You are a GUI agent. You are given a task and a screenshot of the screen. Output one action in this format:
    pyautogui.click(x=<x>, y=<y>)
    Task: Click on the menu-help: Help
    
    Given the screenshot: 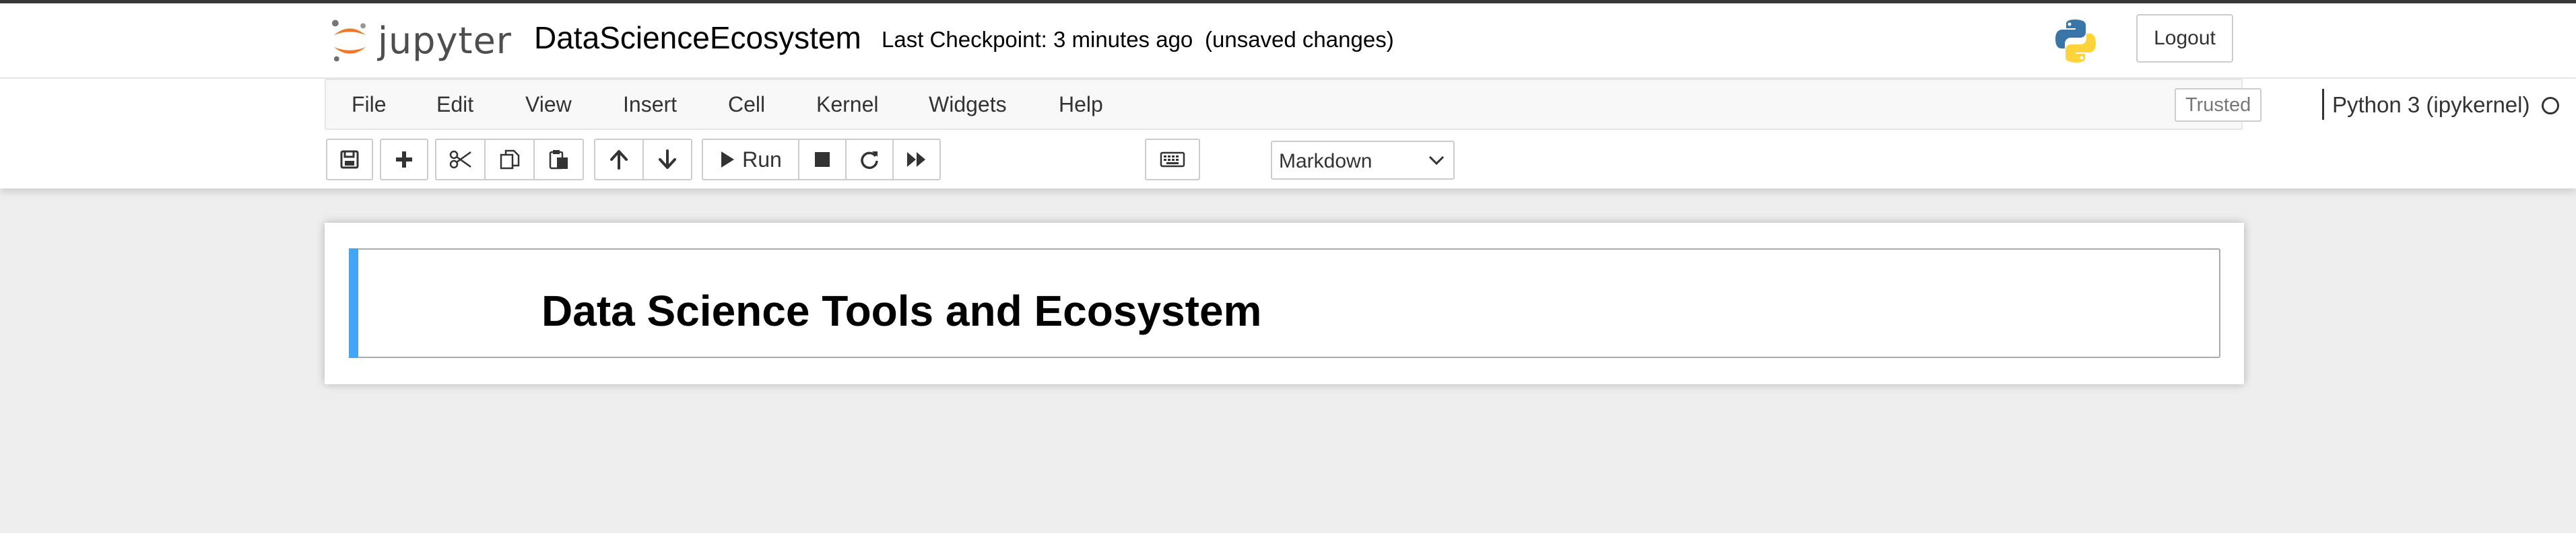 What is the action you would take?
    pyautogui.click(x=1081, y=104)
    